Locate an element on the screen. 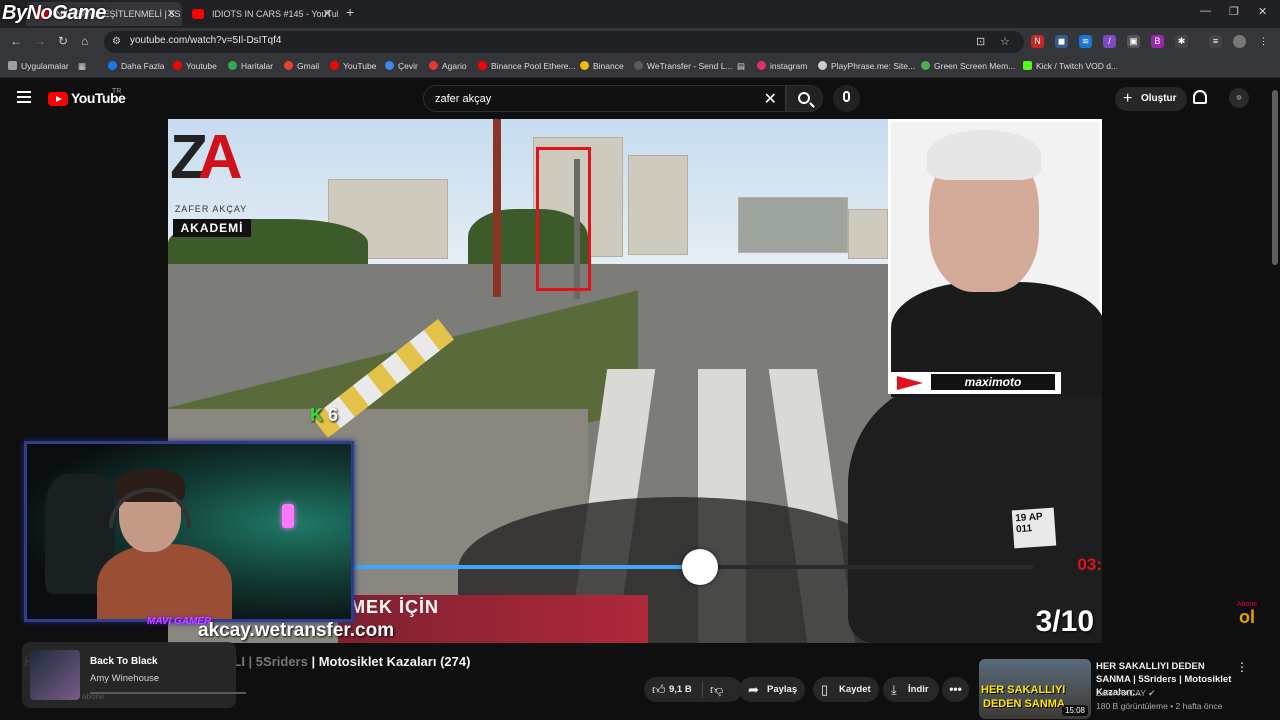  recommended-meta: 180 B görüntüleme • 2 hafta önce is located at coordinates (1159, 706).